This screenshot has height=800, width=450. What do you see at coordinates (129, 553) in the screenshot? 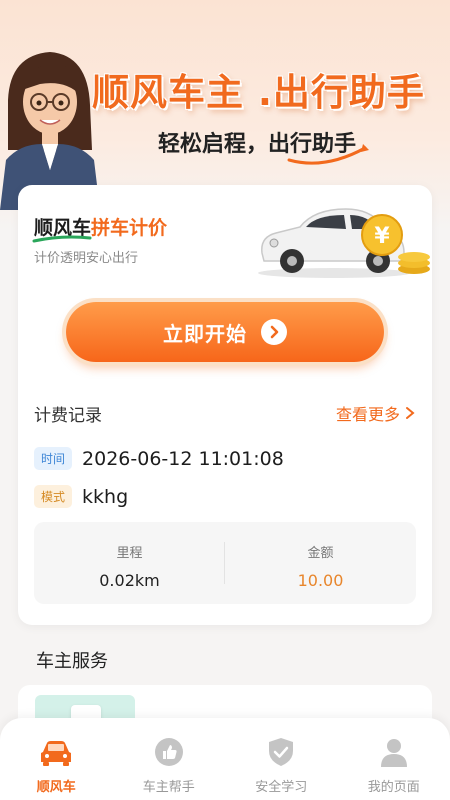
I see `distance-label: 里程` at bounding box center [129, 553].